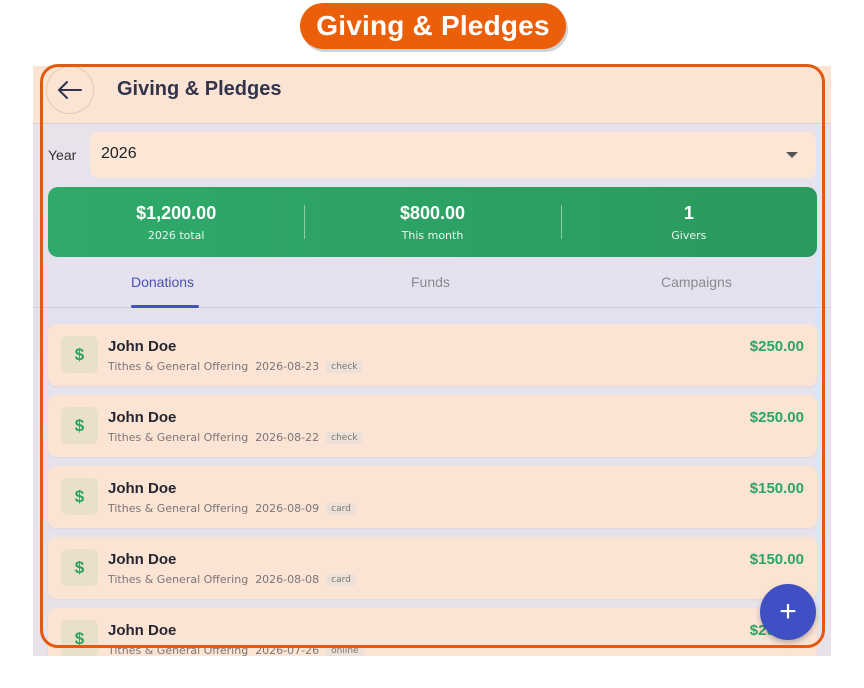 This screenshot has height=688, width=864. I want to click on donation-date: 2026-08-09, so click(287, 508).